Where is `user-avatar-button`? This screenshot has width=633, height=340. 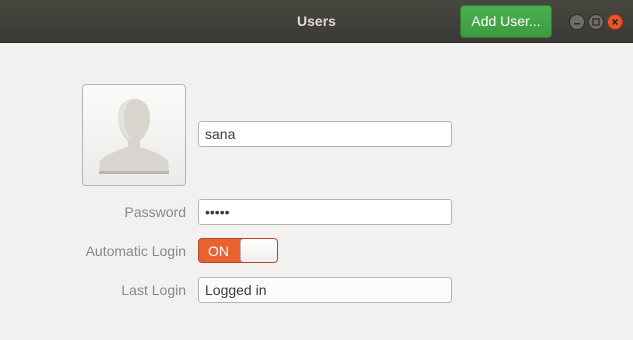
user-avatar-button is located at coordinates (134, 135).